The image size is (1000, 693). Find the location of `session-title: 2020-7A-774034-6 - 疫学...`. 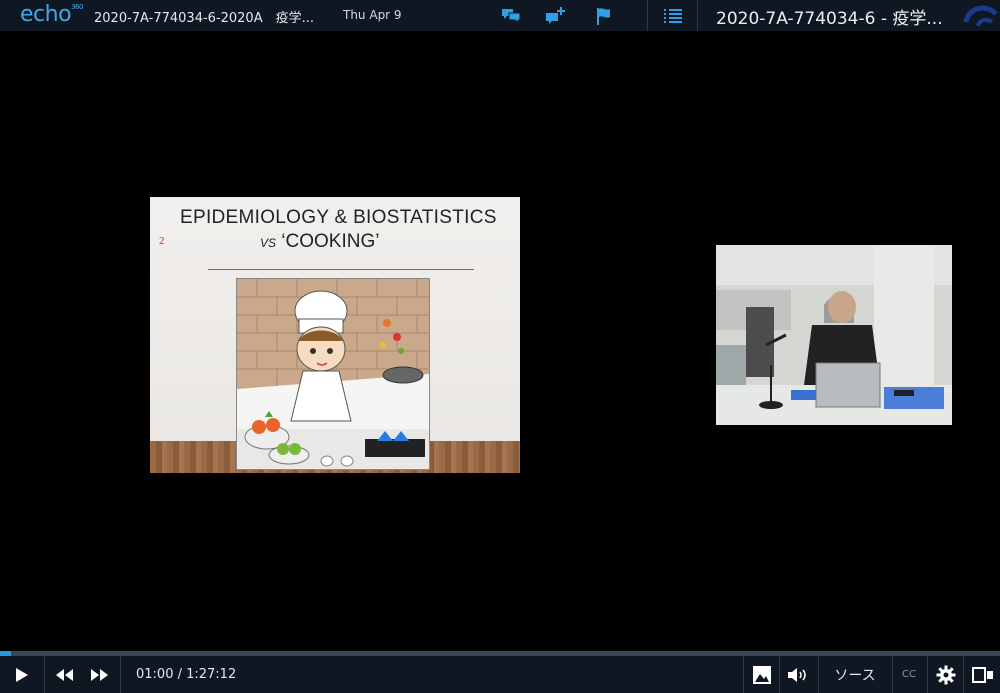

session-title: 2020-7A-774034-6 - 疫学... is located at coordinates (829, 19).